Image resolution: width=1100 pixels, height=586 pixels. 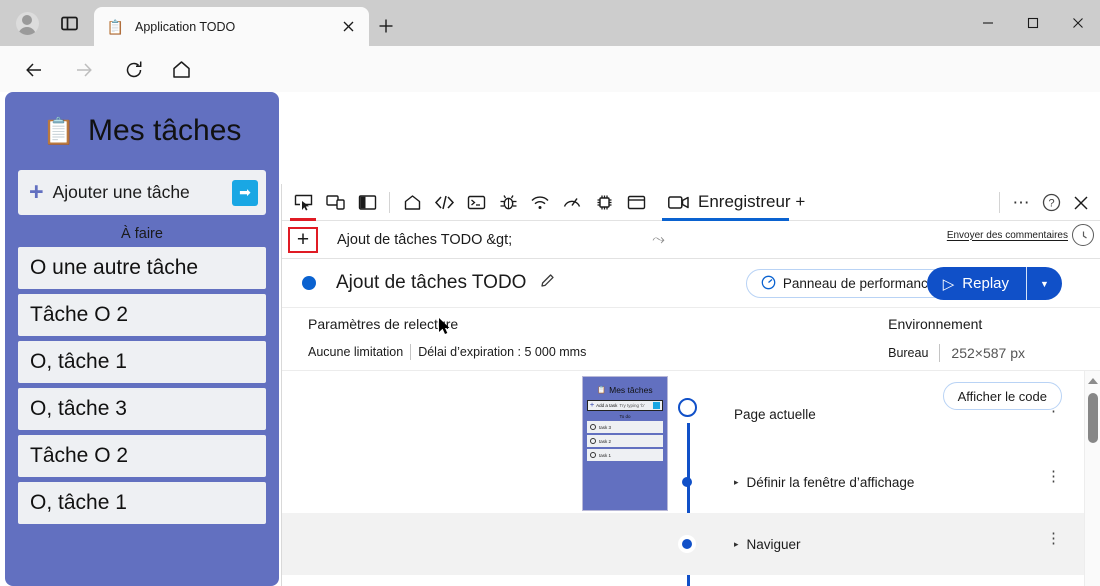 I want to click on scroll-up-arrow-icon, so click(x=1092, y=381).